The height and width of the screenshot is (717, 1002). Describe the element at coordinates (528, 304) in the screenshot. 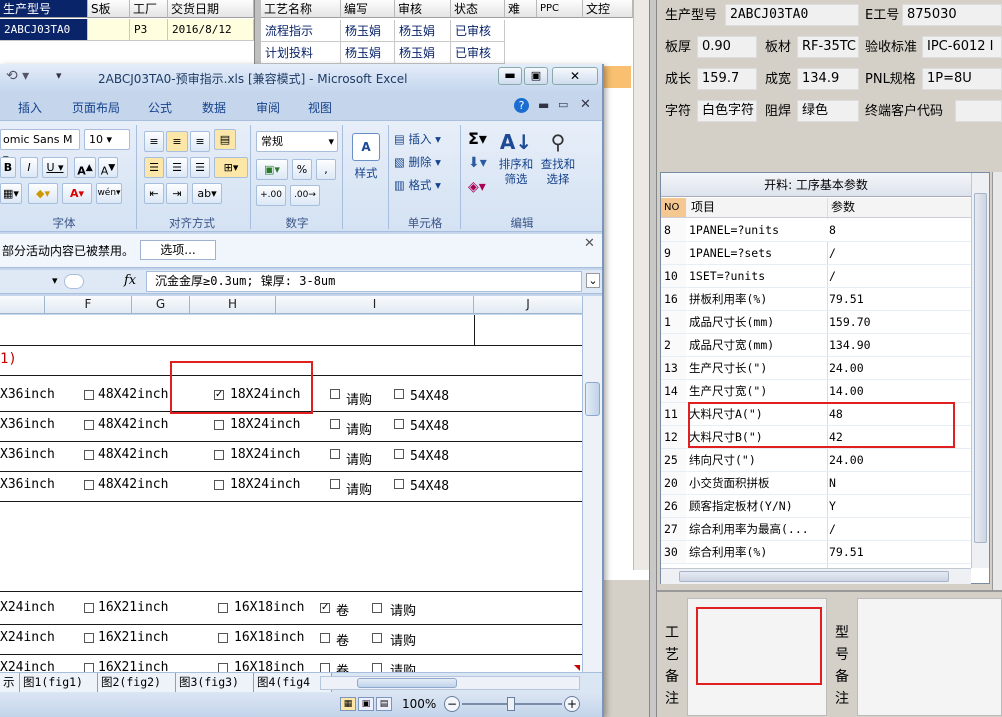

I see `column-j: J` at that location.